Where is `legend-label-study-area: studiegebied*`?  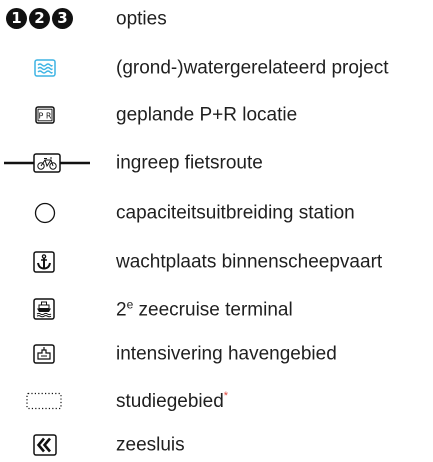 legend-label-study-area: studiegebied* is located at coordinates (172, 401).